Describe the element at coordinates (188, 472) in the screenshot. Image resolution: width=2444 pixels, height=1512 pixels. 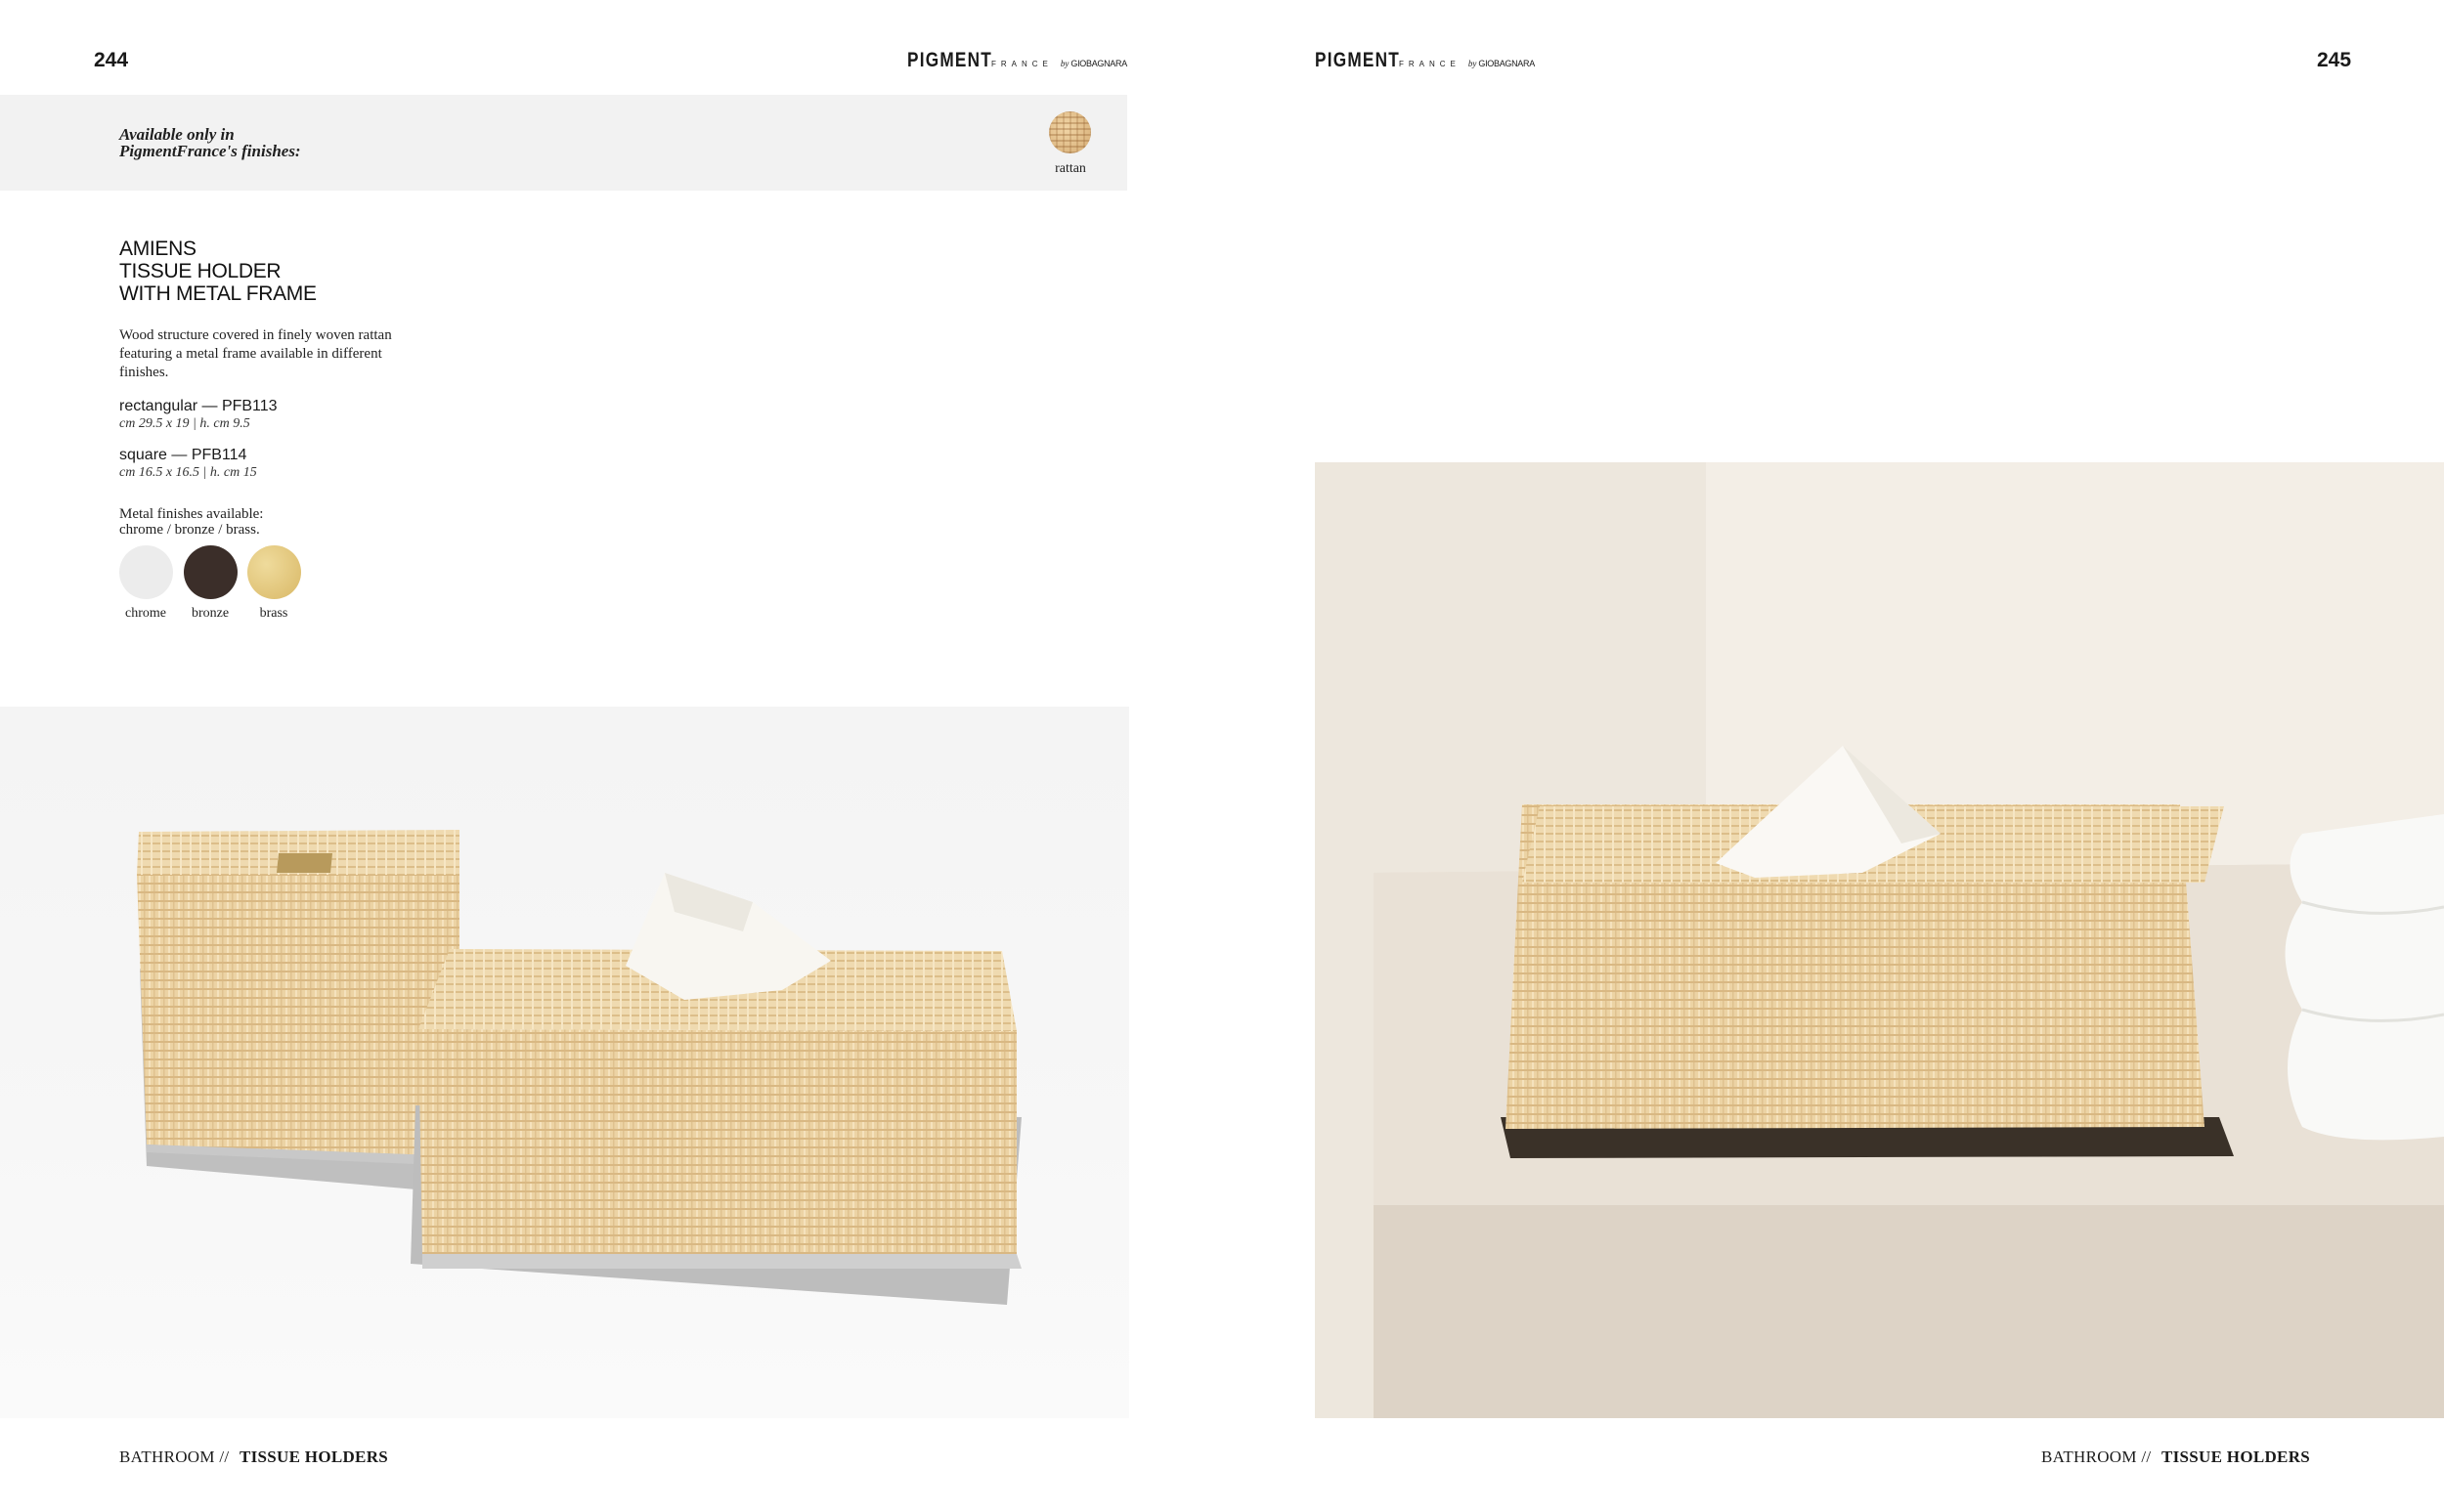
I see `variant-dimensions: cm 16.5 x 16.5 | h. cm 15` at that location.